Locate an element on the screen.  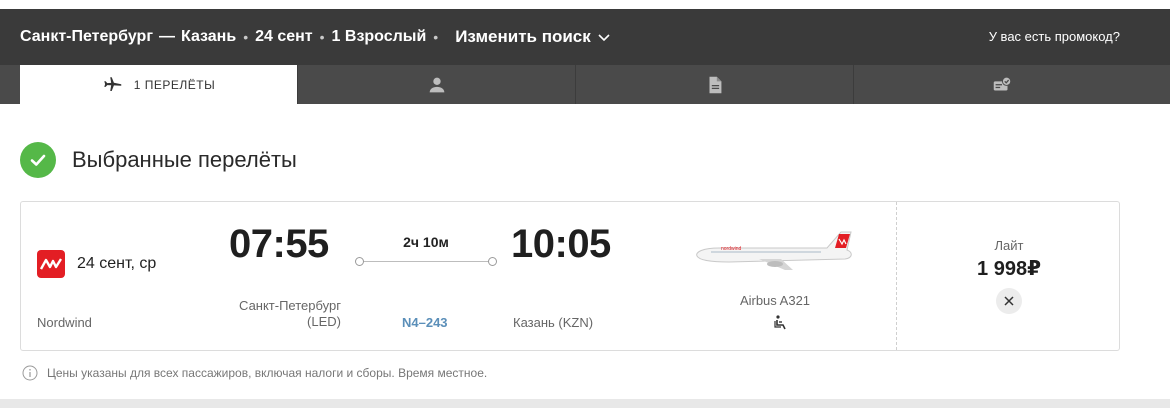
departure-airport: Санкт-Петербург (LED) is located at coordinates (271, 314).